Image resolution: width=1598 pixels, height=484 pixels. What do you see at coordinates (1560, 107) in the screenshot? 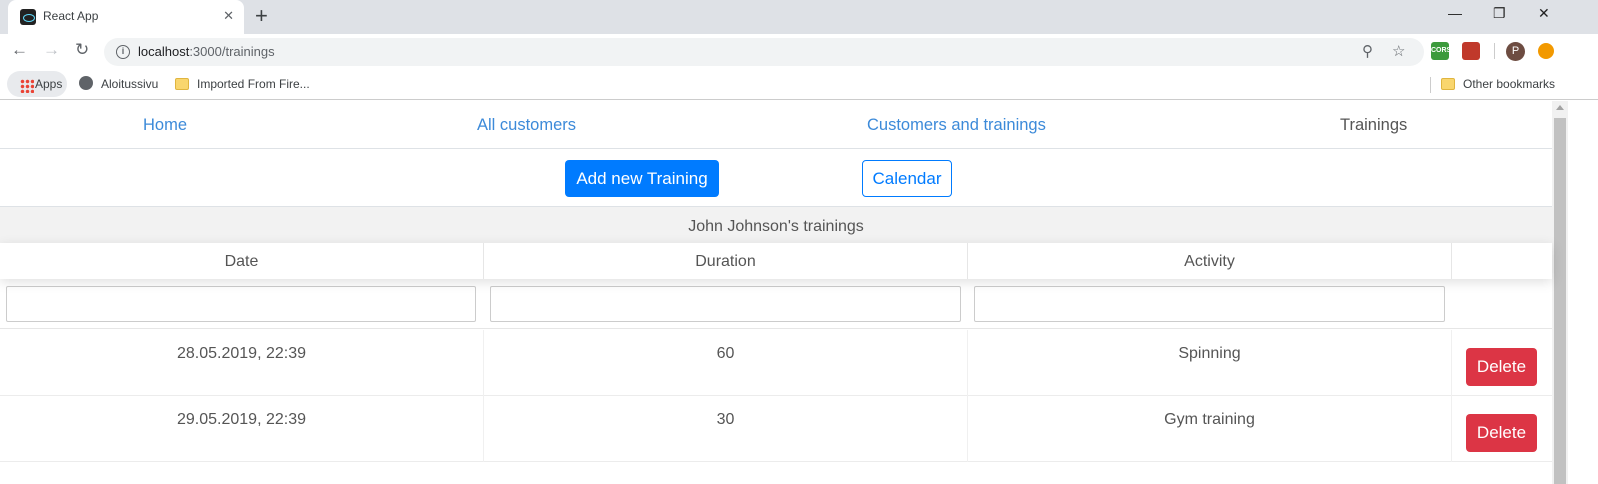
I see `scroll-up-icon` at bounding box center [1560, 107].